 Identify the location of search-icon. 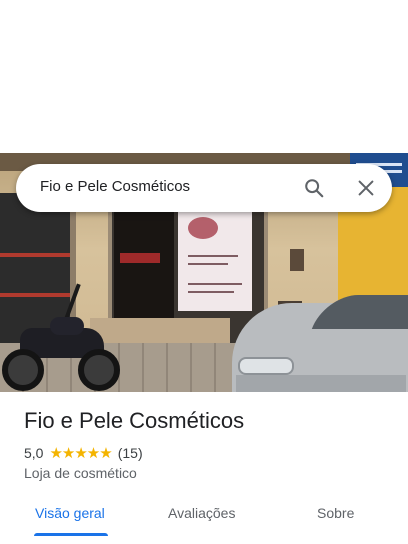
(314, 188).